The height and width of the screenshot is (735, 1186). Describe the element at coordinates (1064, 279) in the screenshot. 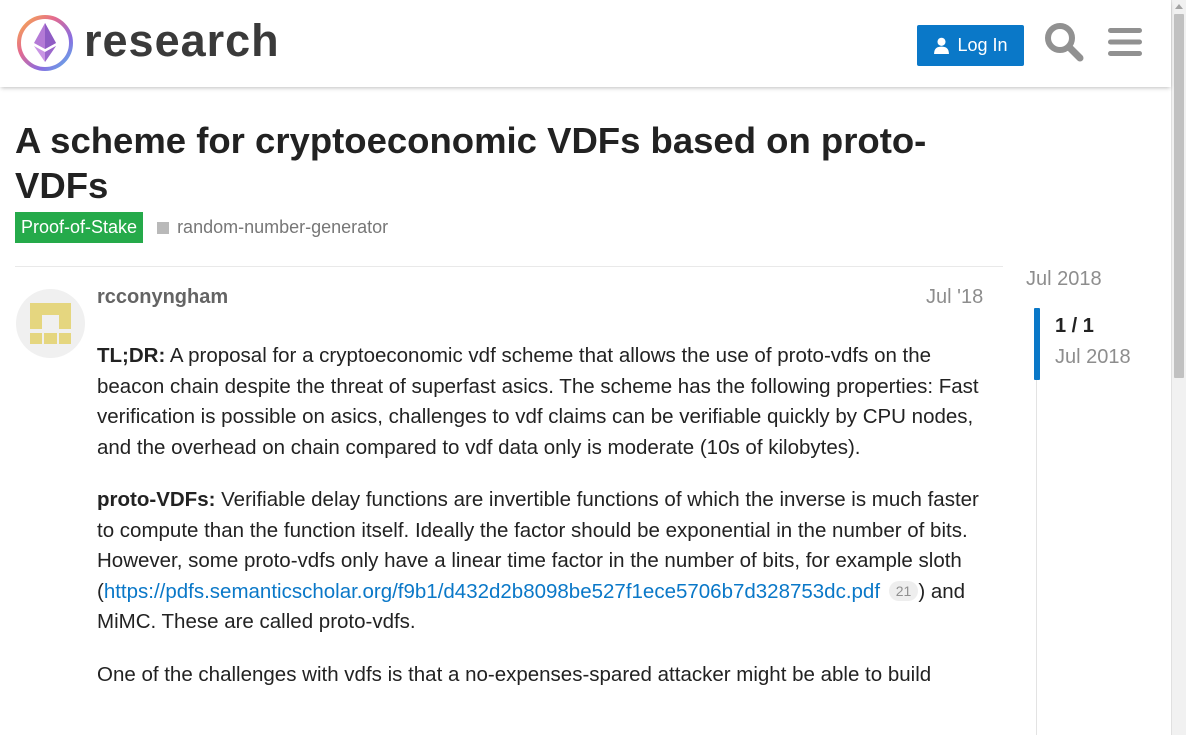

I see `timeline-start-date: Jul 2018` at that location.